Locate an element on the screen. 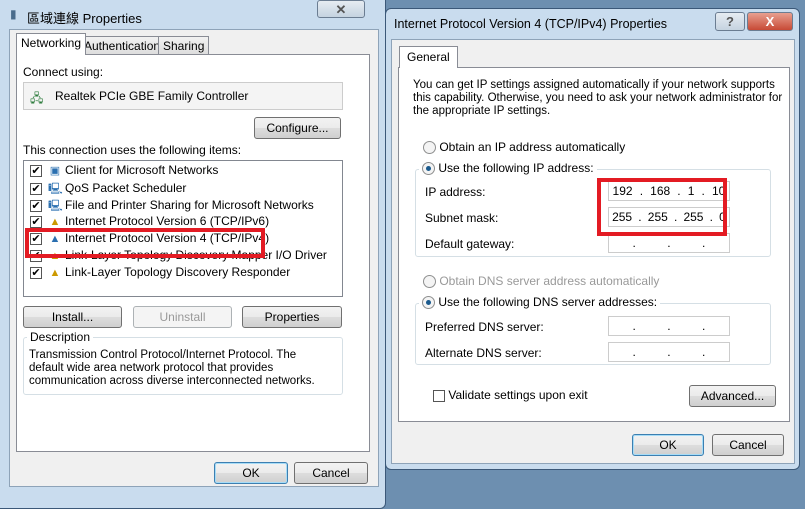  validate-checkbox: Validate settings upon exit is located at coordinates (510, 395).